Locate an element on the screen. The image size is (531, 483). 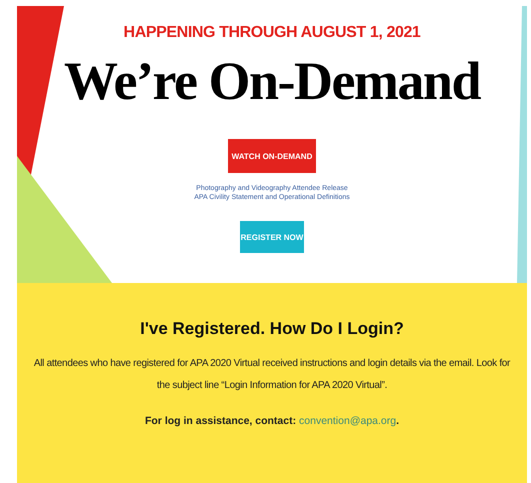
email-link: convention@apa.org is located at coordinates (347, 421).